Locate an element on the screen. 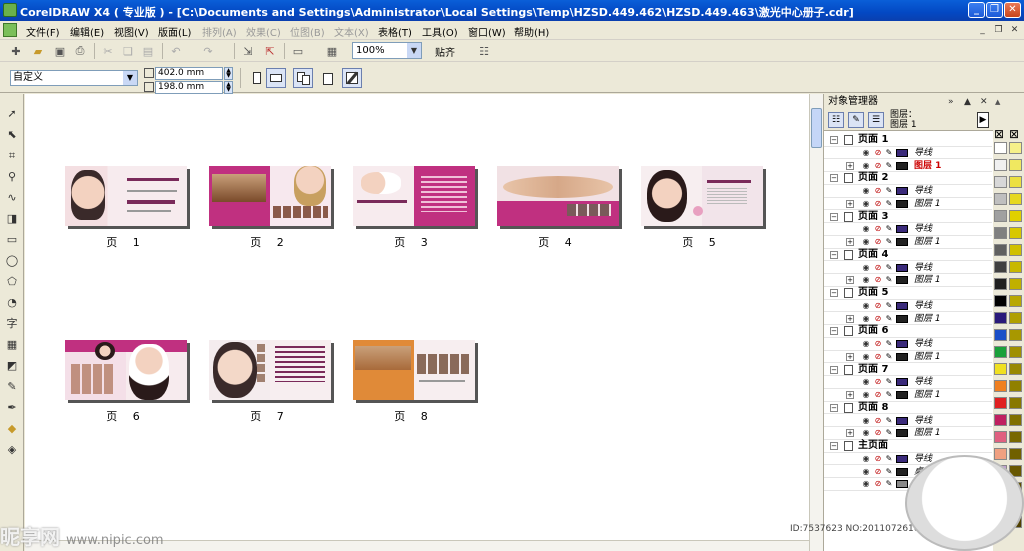 This screenshot has height=551, width=1024. freehand-tool-icon: ∿ is located at coordinates (12, 198).